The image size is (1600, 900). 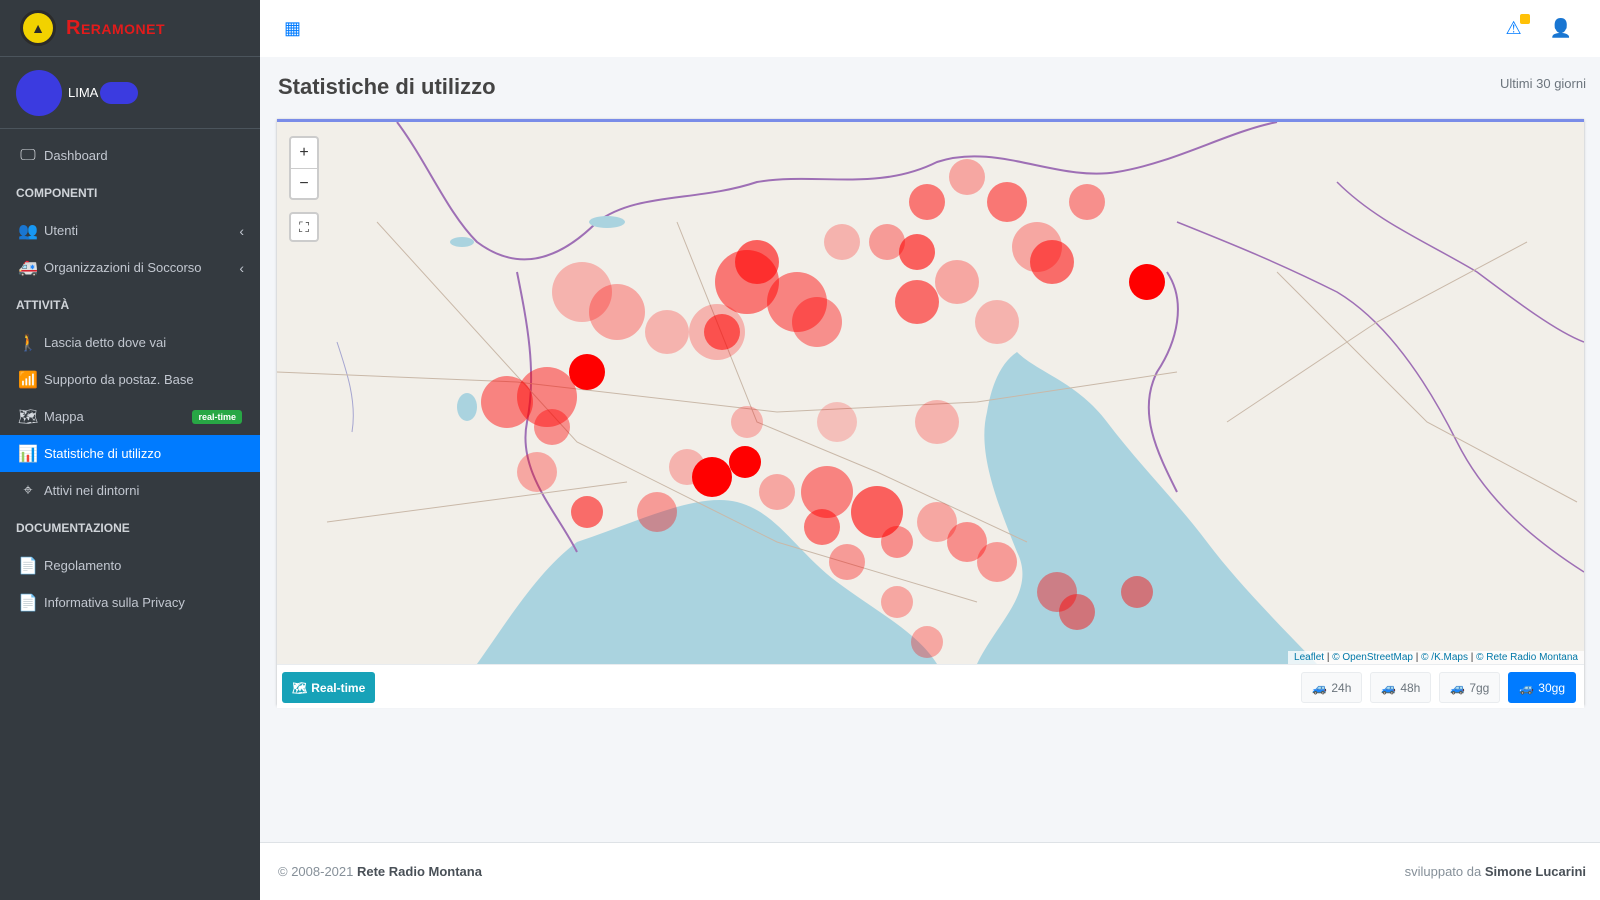 I want to click on notification-dot, so click(x=1524, y=19).